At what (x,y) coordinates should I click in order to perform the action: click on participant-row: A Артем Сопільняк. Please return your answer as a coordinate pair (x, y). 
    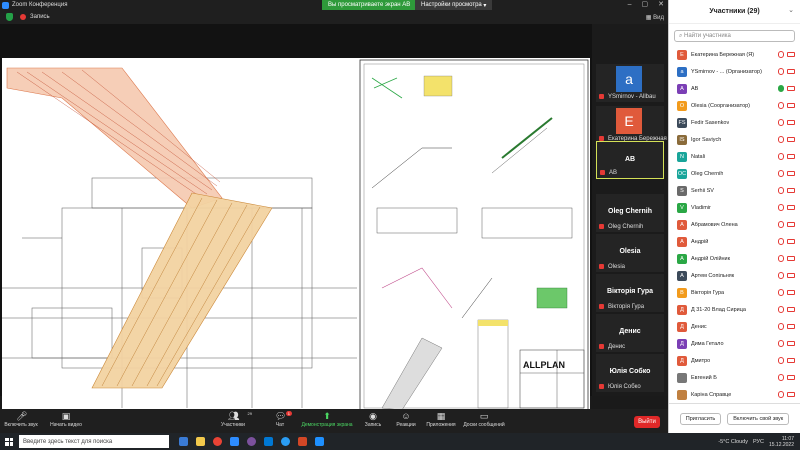
    Looking at the image, I should click on (734, 275).